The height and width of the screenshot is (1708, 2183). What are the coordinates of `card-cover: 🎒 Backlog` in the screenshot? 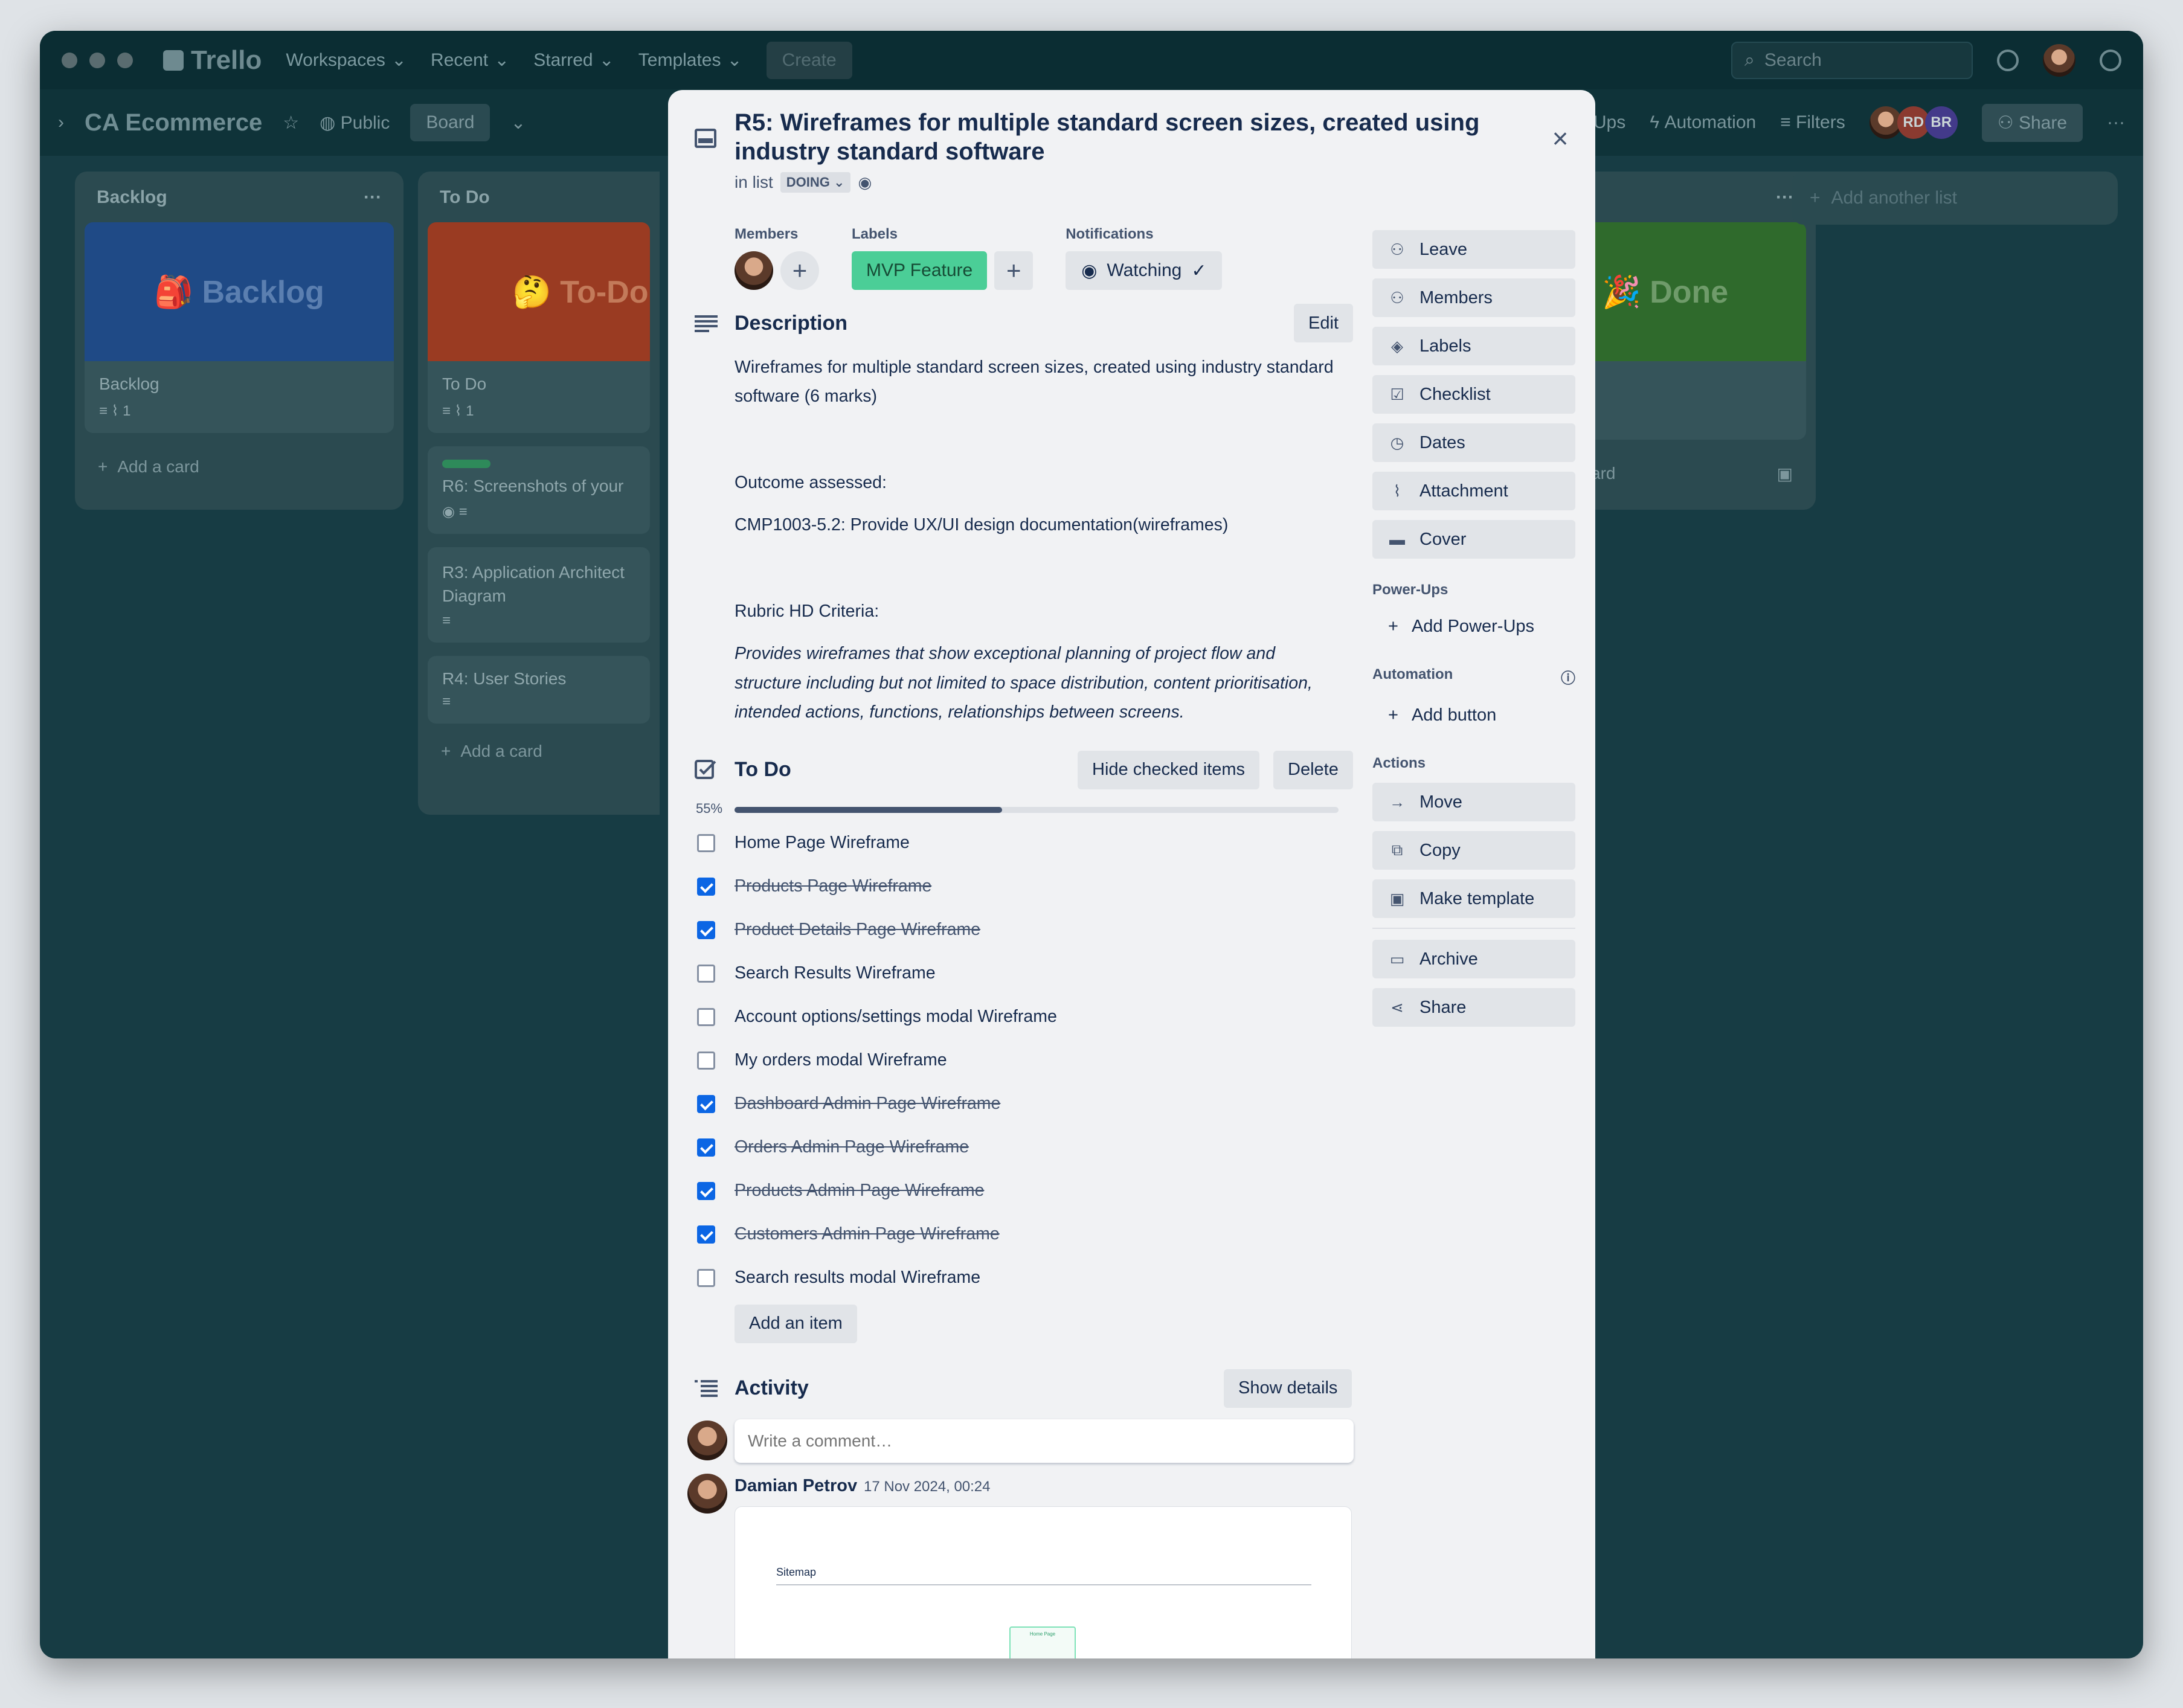 It's located at (239, 291).